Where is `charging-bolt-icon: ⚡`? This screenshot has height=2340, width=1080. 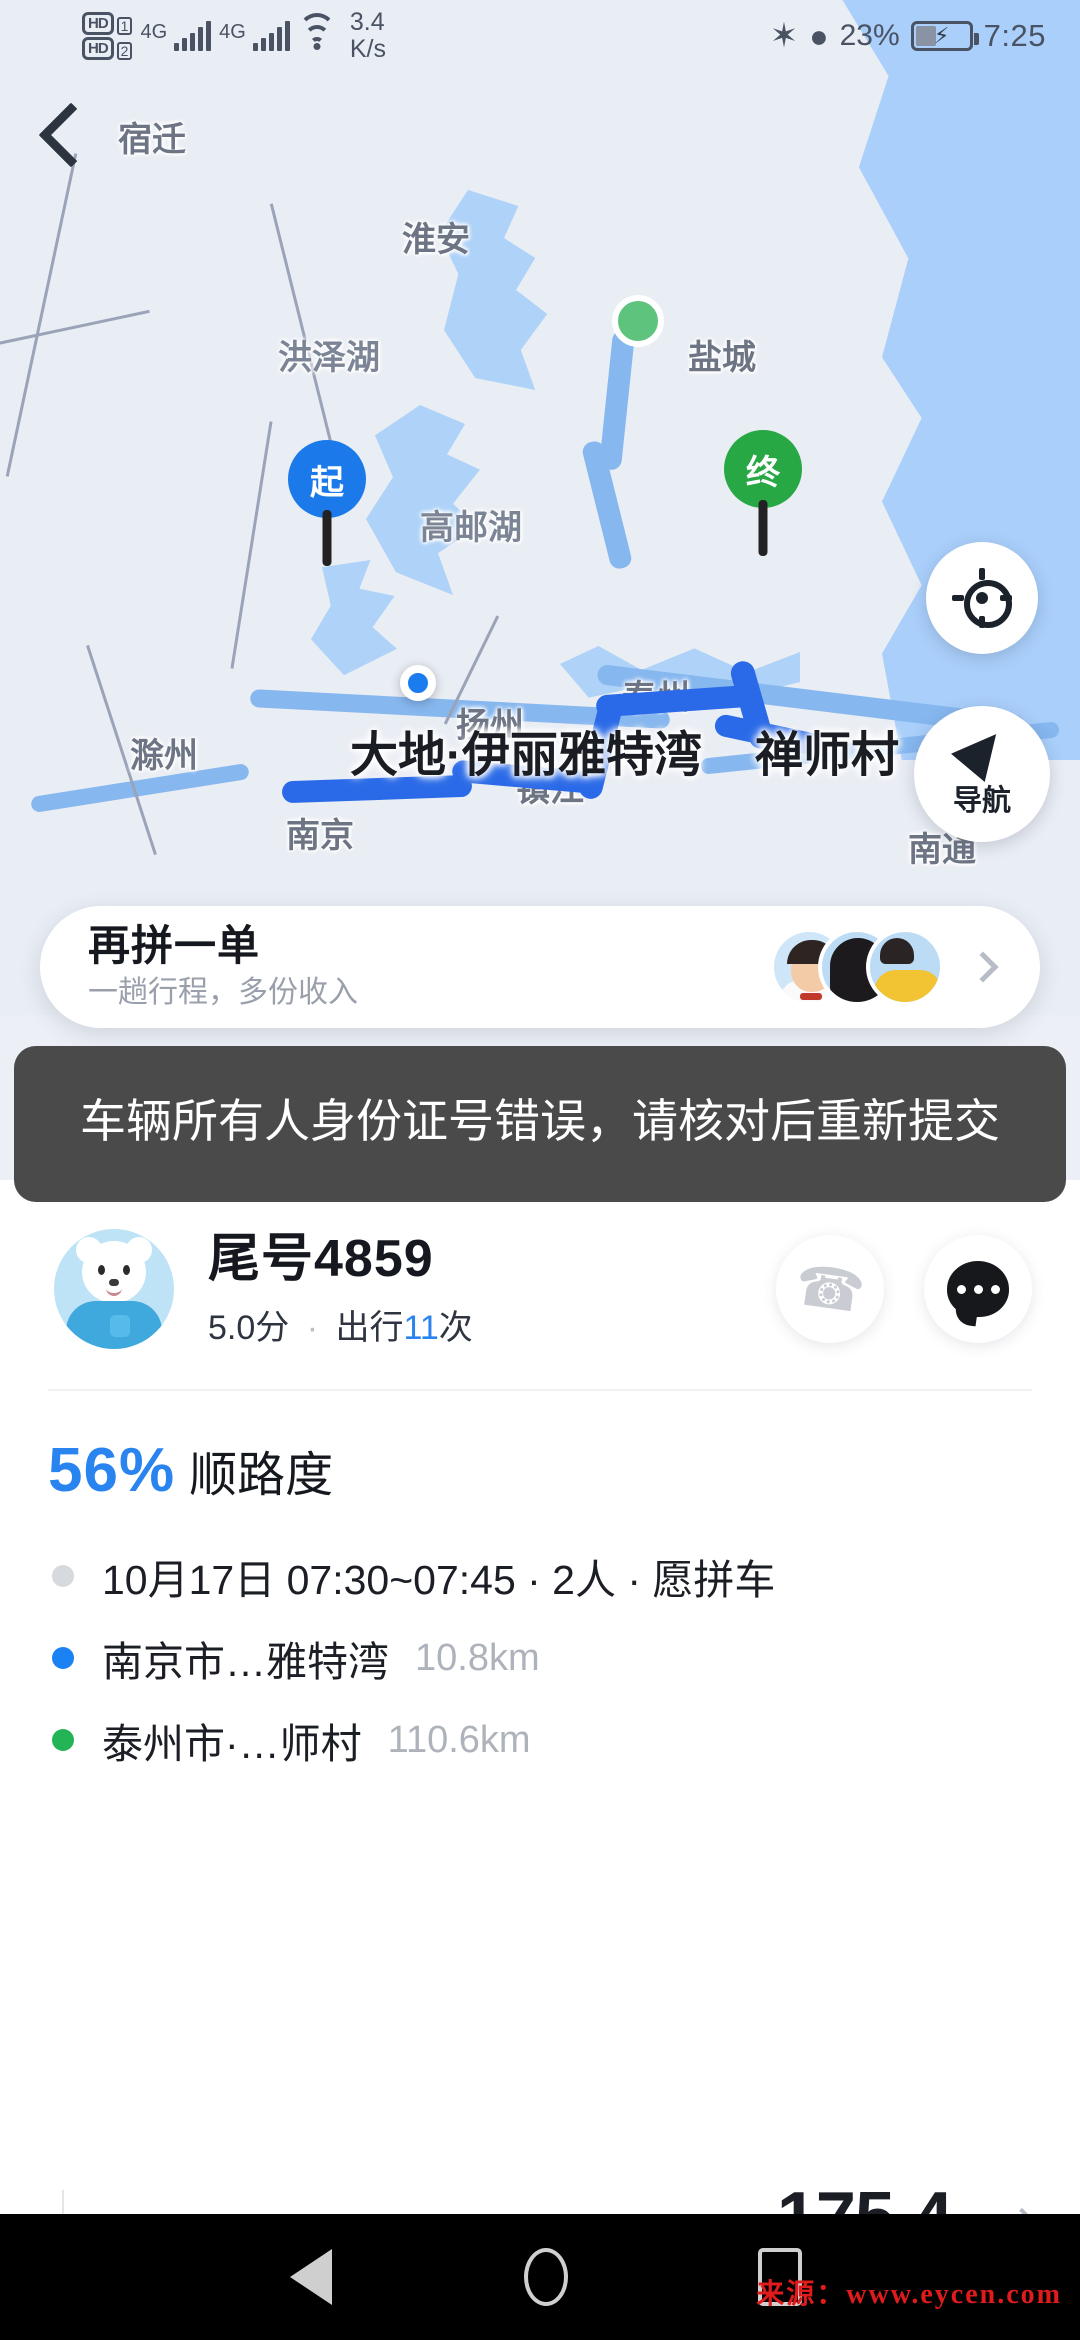
charging-bolt-icon: ⚡ is located at coordinates (941, 35).